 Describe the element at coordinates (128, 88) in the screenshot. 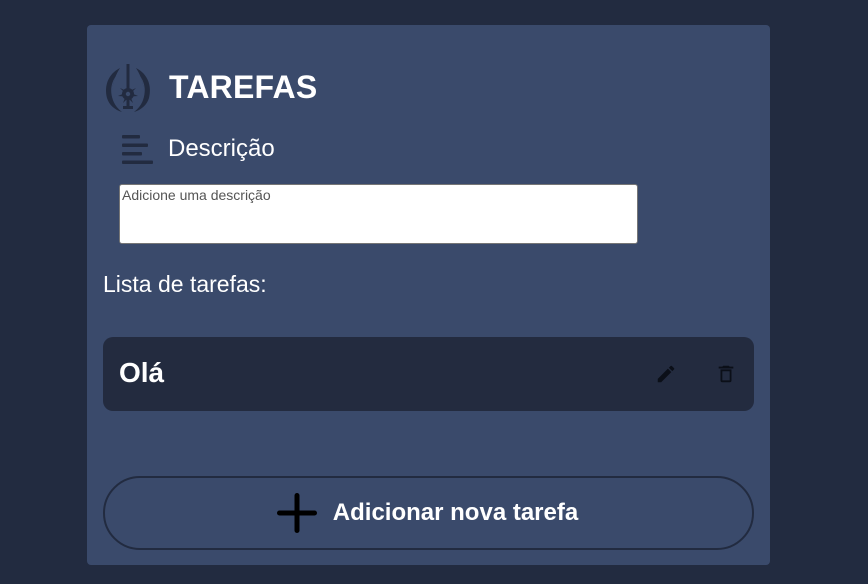

I see `jedi-order-icon` at that location.